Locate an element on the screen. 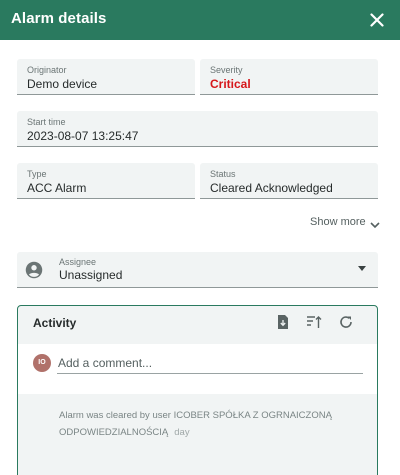 The height and width of the screenshot is (475, 400). type-value: ACC Alarm is located at coordinates (57, 188).